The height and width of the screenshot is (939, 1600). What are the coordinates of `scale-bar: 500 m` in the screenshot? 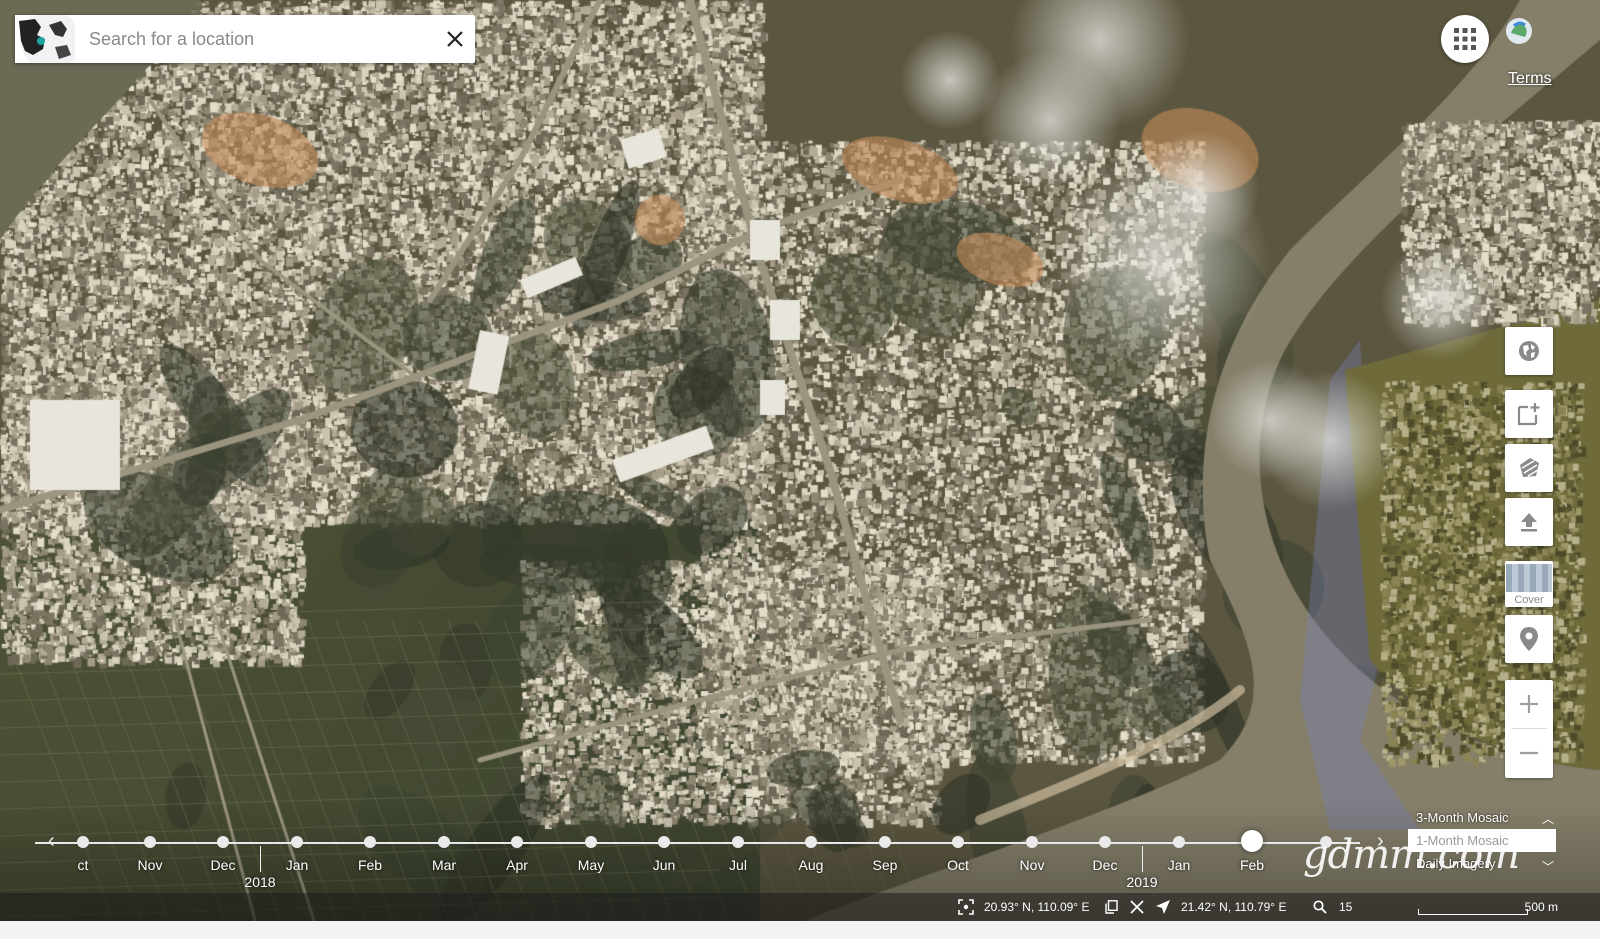 It's located at (1488, 907).